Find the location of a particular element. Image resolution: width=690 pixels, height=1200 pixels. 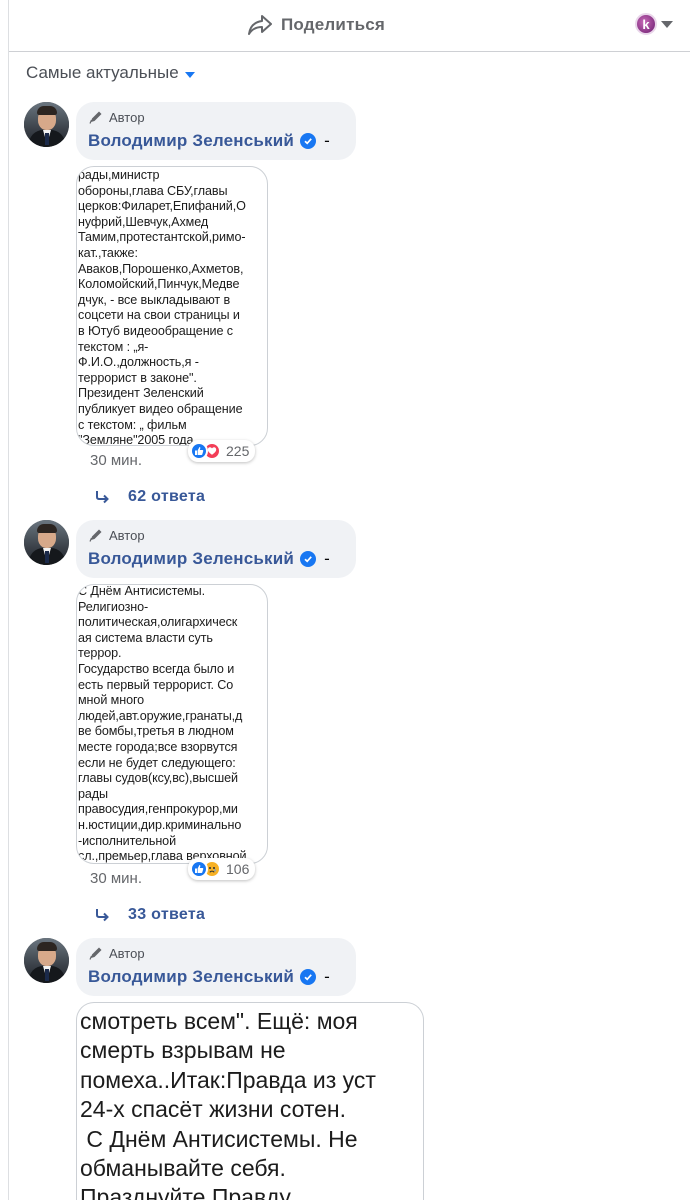

reaction-summary: 225 is located at coordinates (222, 451).